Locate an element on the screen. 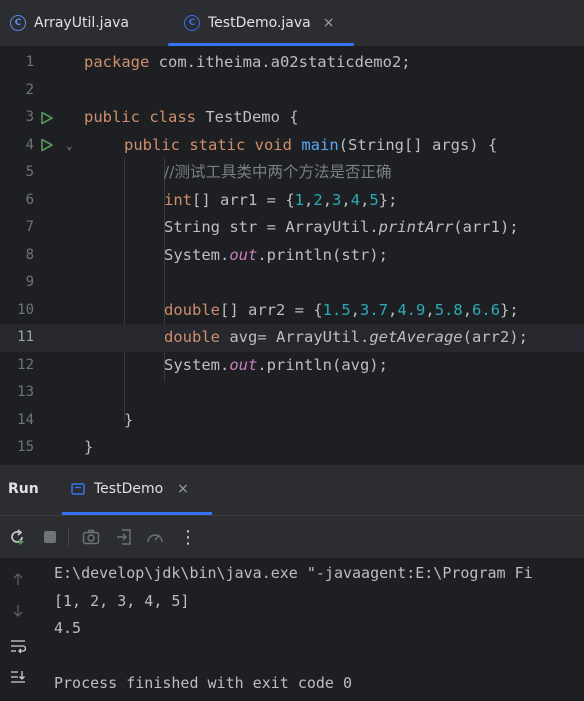  code-line: 1 package com.itheima.a02staticdemo2; is located at coordinates (292, 63).